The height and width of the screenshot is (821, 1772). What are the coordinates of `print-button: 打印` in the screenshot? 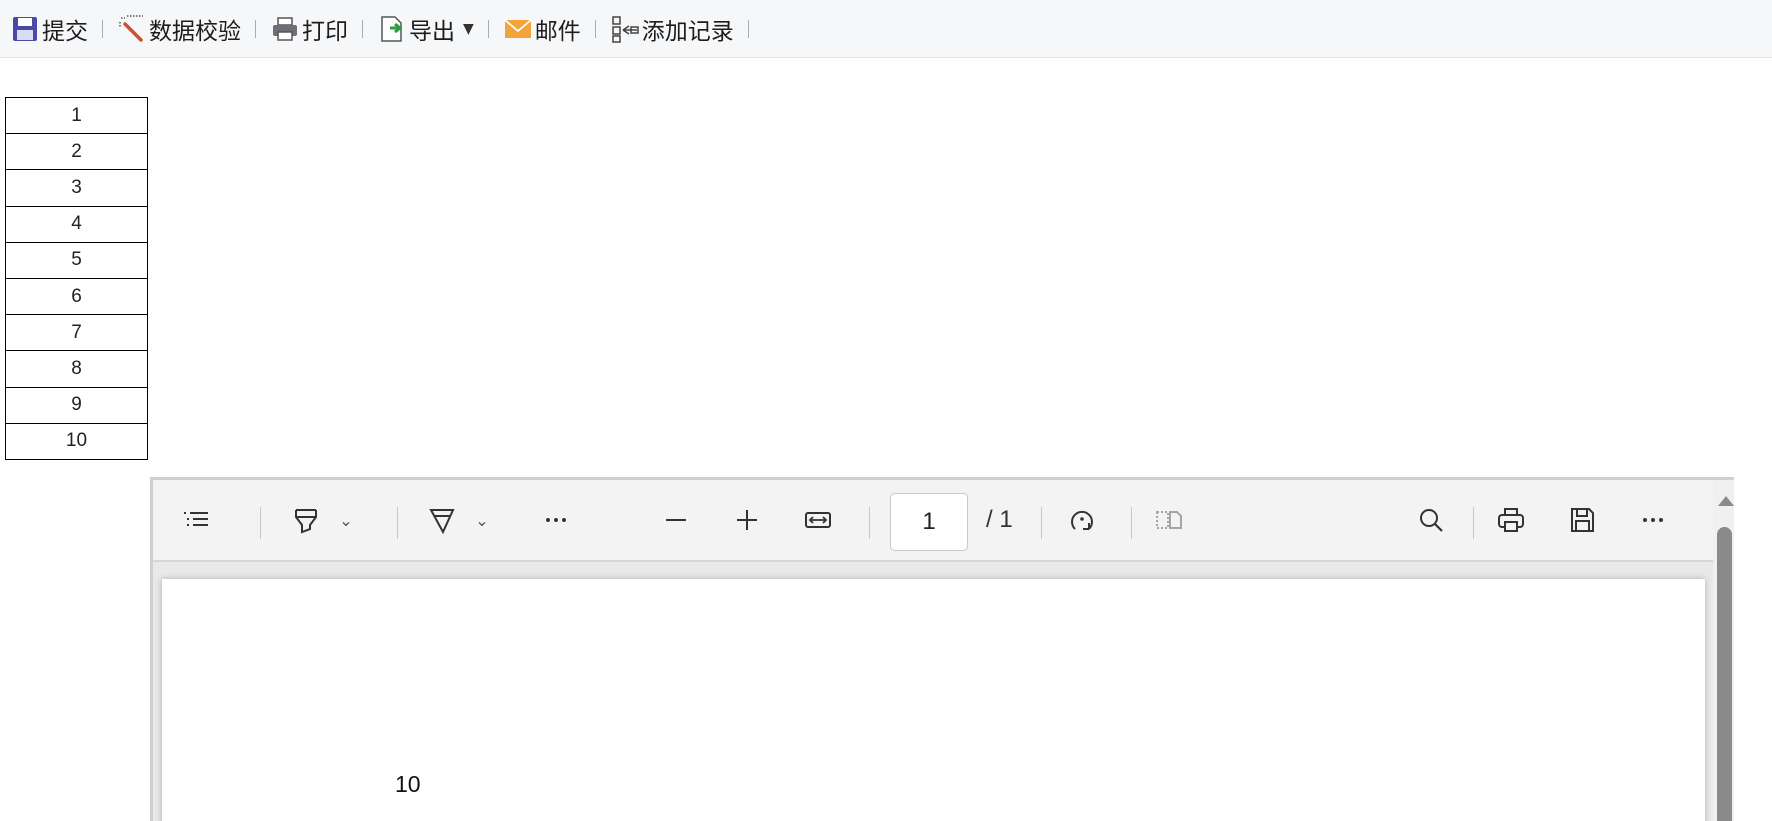 It's located at (309, 29).